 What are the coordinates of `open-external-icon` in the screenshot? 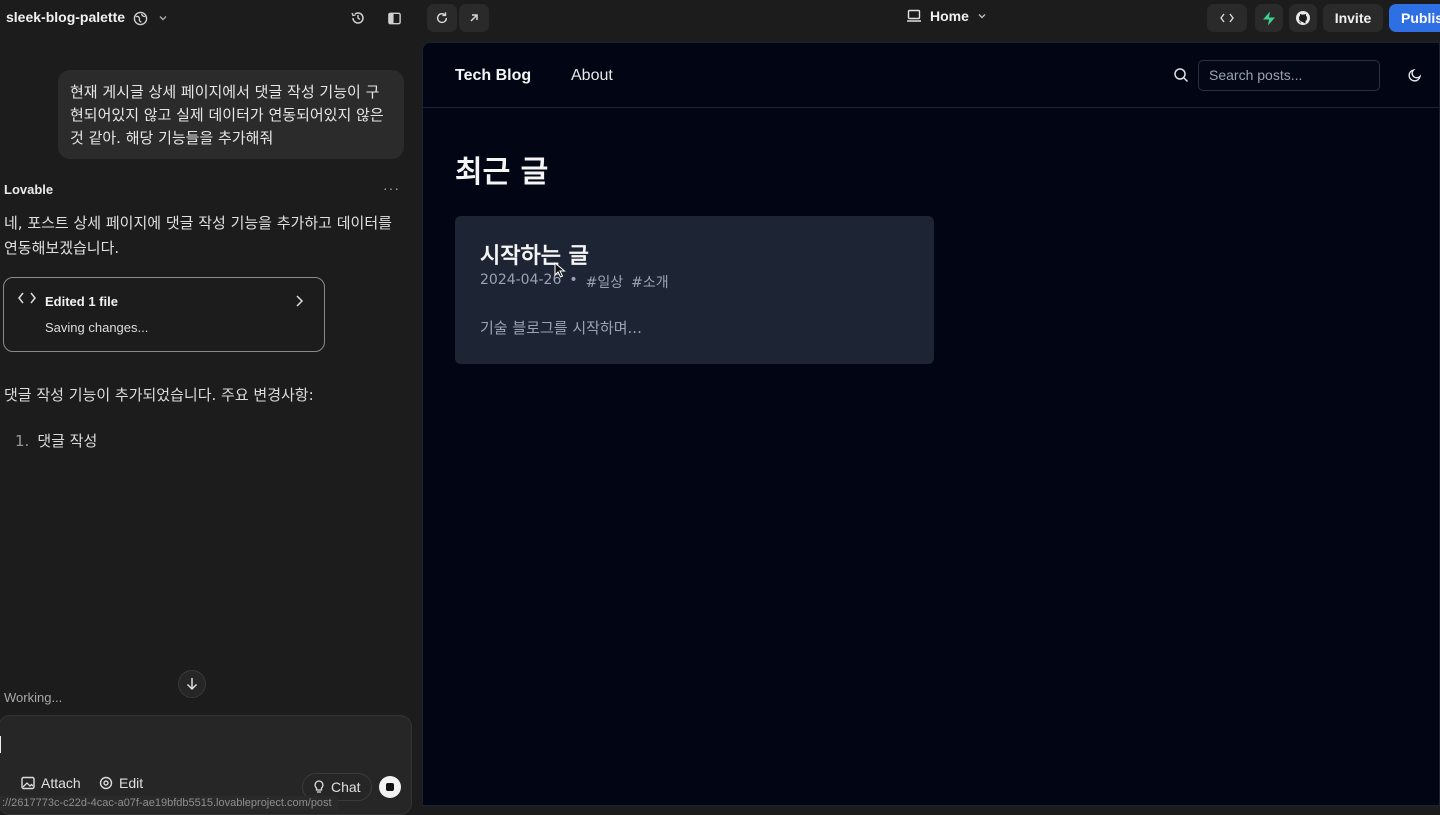 It's located at (474, 18).